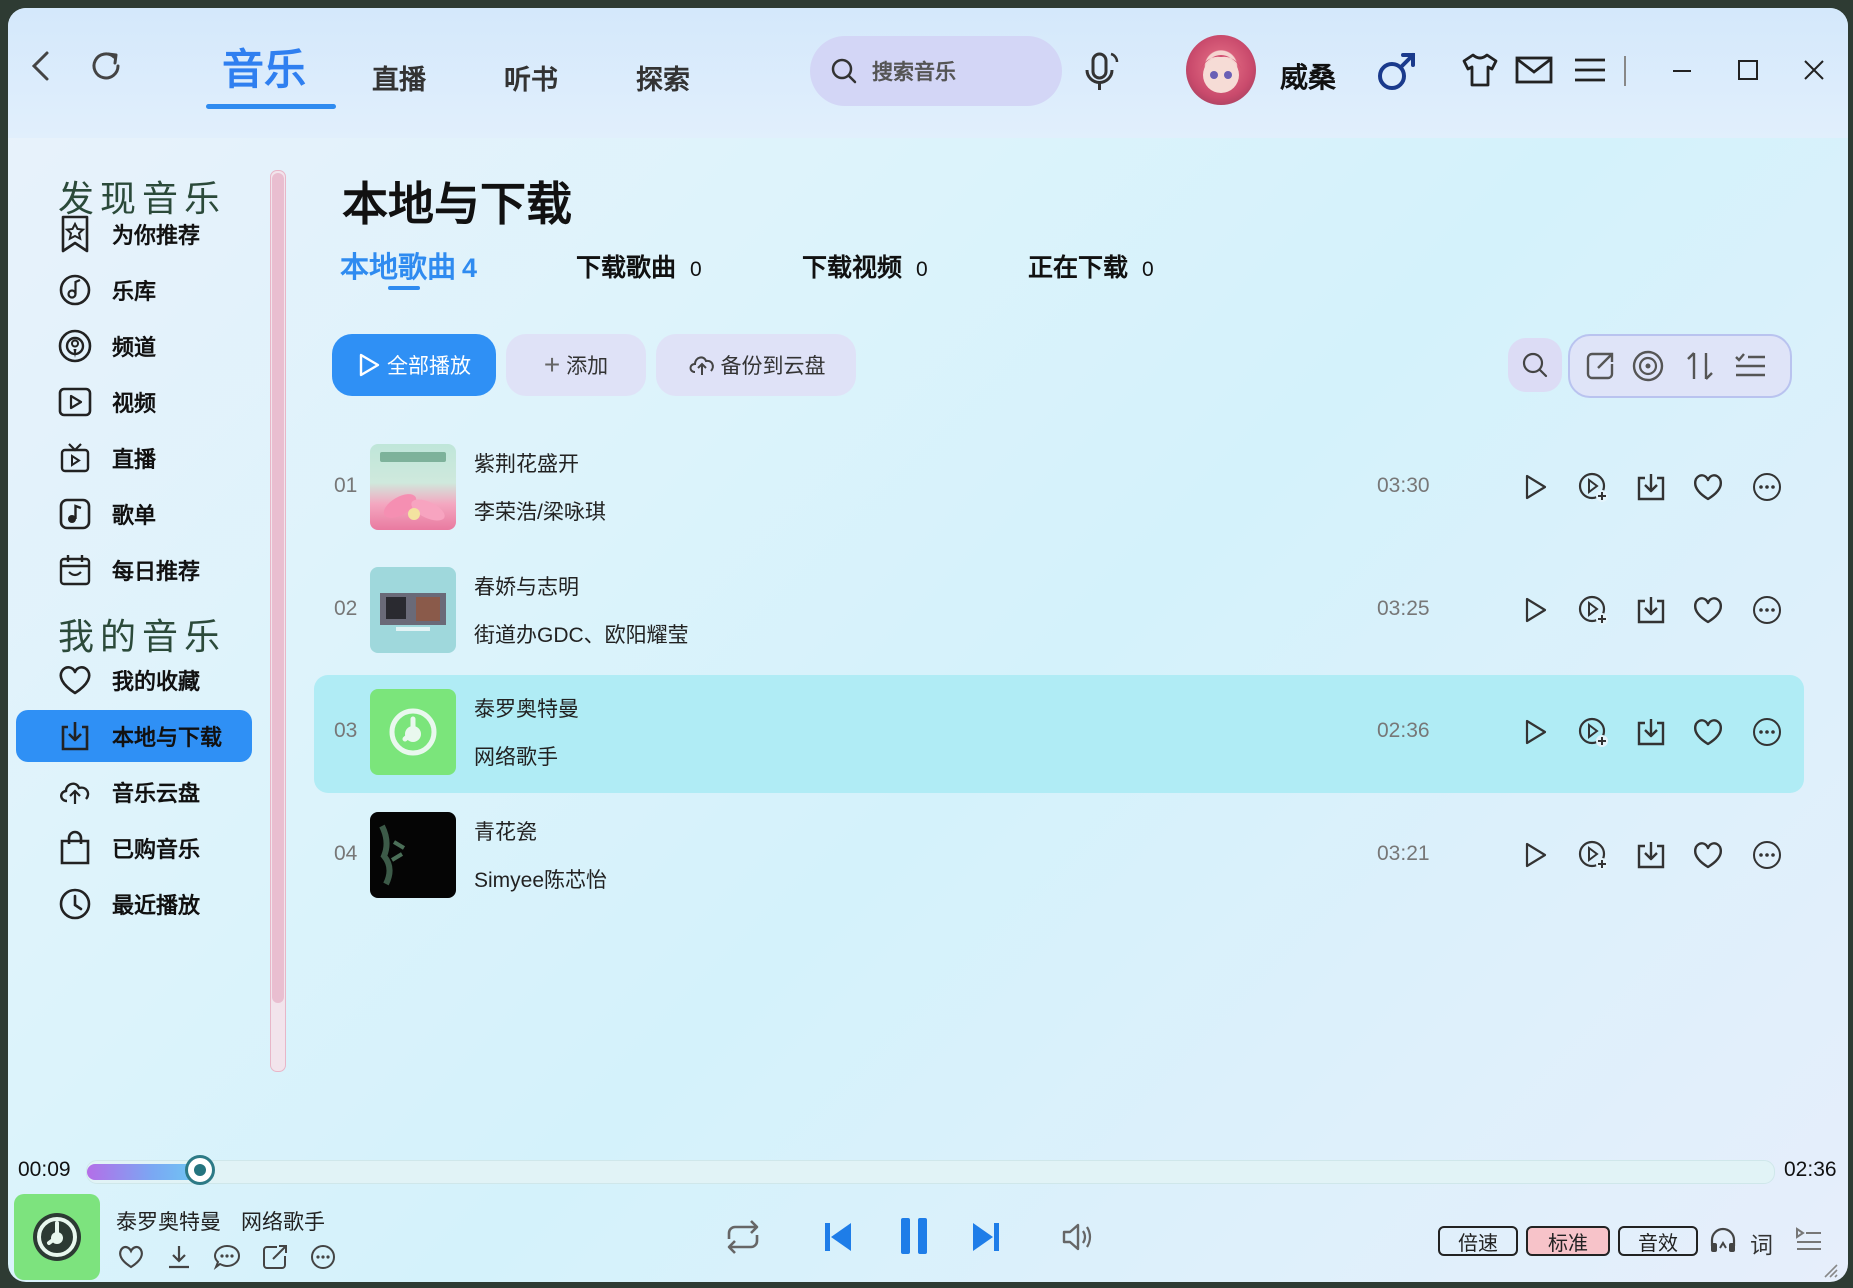 This screenshot has height=1288, width=1853. Describe the element at coordinates (134, 736) in the screenshot. I see `sidebar-item-local-download: 本地与下载` at that location.